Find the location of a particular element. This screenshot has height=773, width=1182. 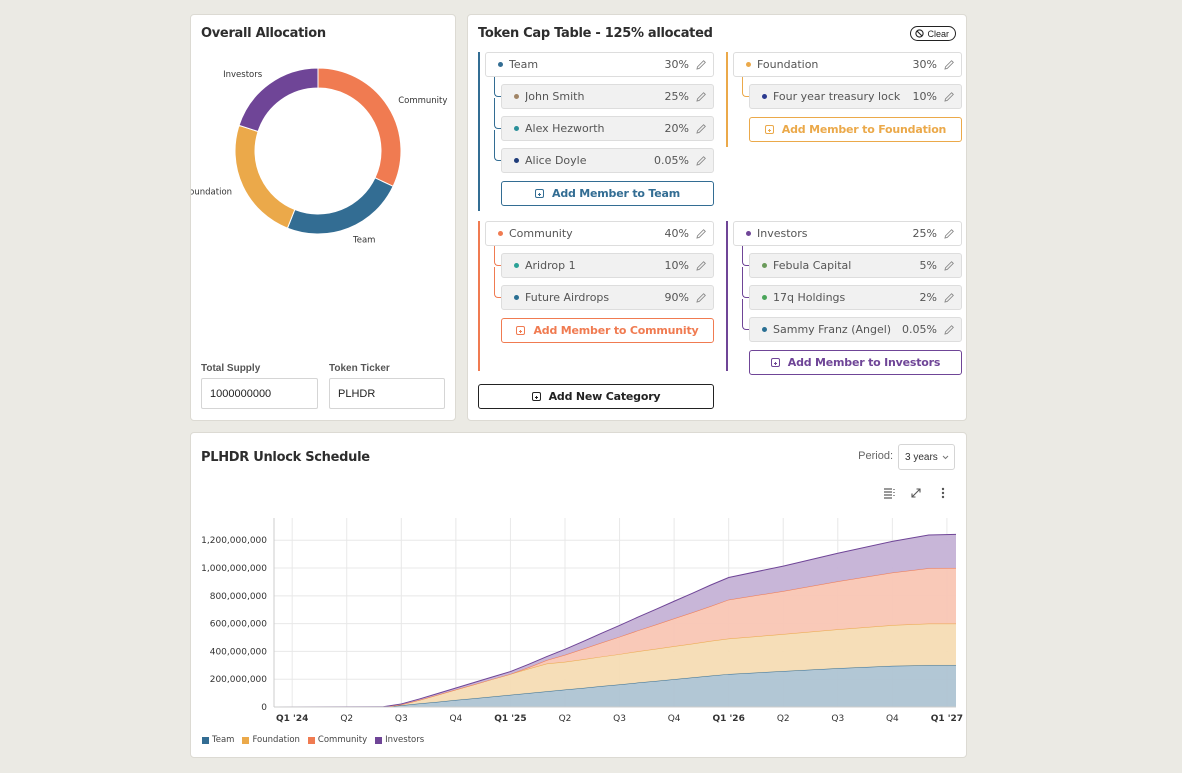

allocation-donut-chart: Community Team Foundation Investors is located at coordinates (319, 156).